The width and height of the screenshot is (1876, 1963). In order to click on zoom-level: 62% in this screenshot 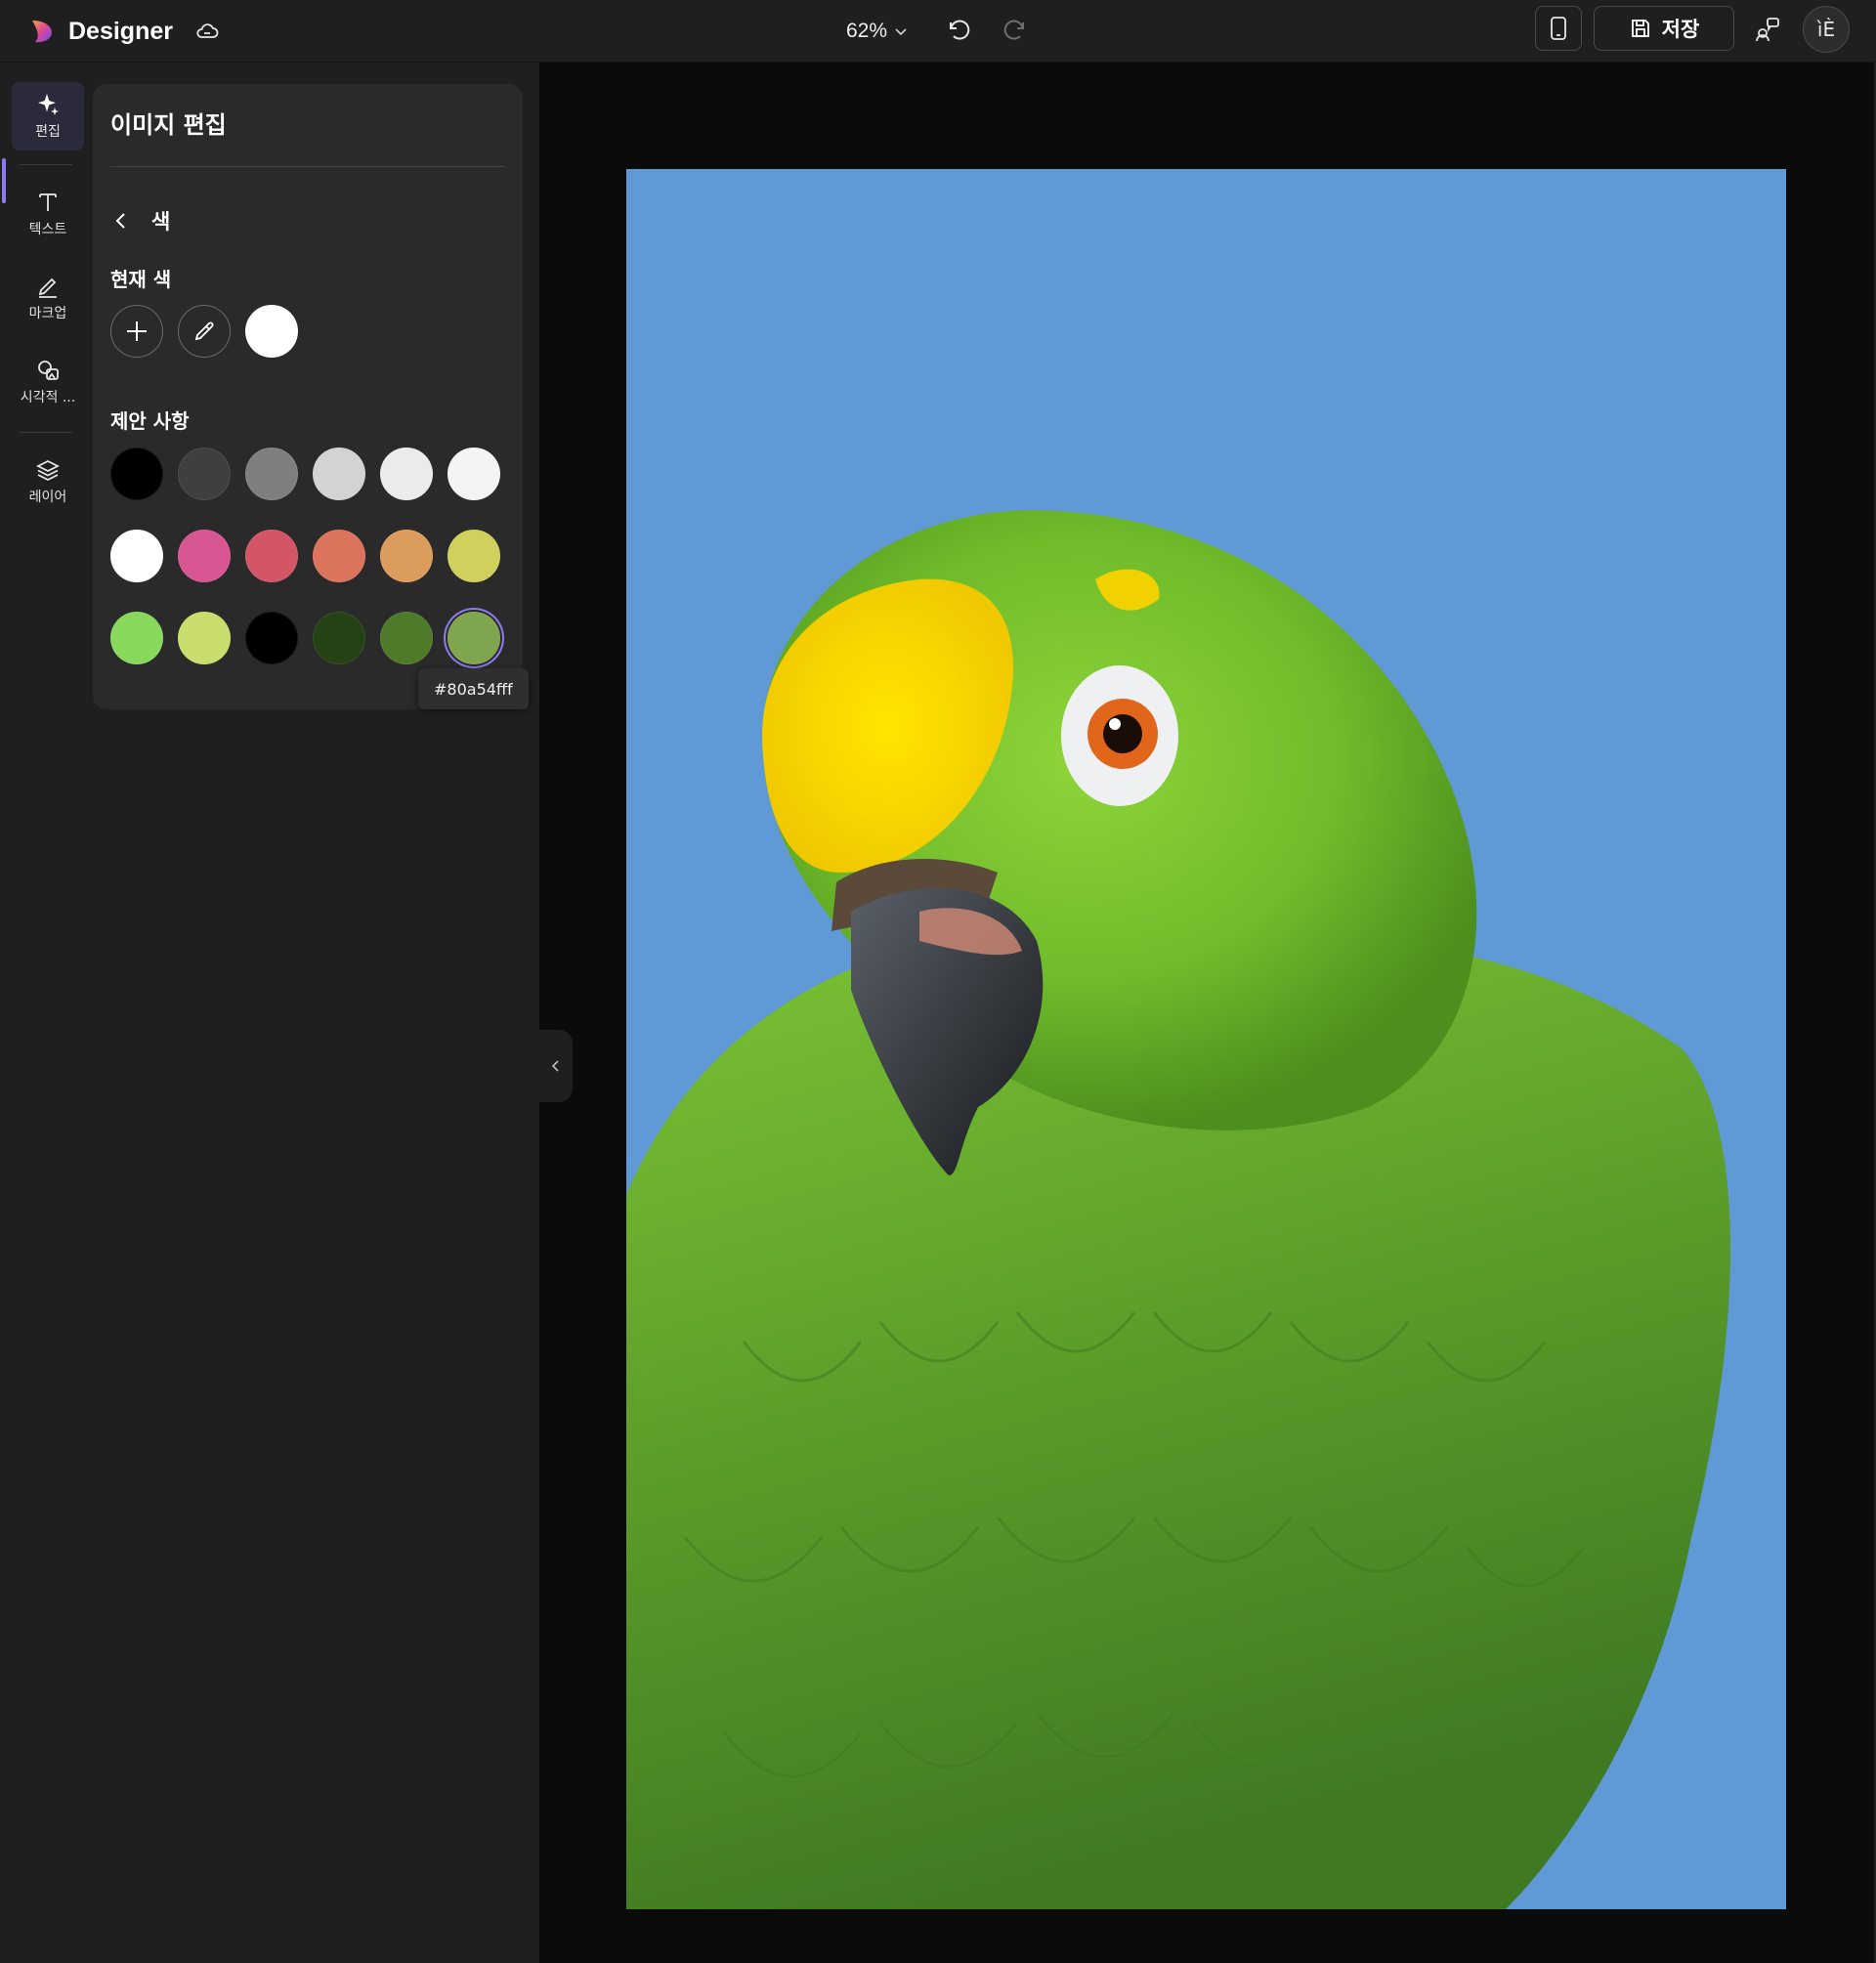, I will do `click(867, 31)`.